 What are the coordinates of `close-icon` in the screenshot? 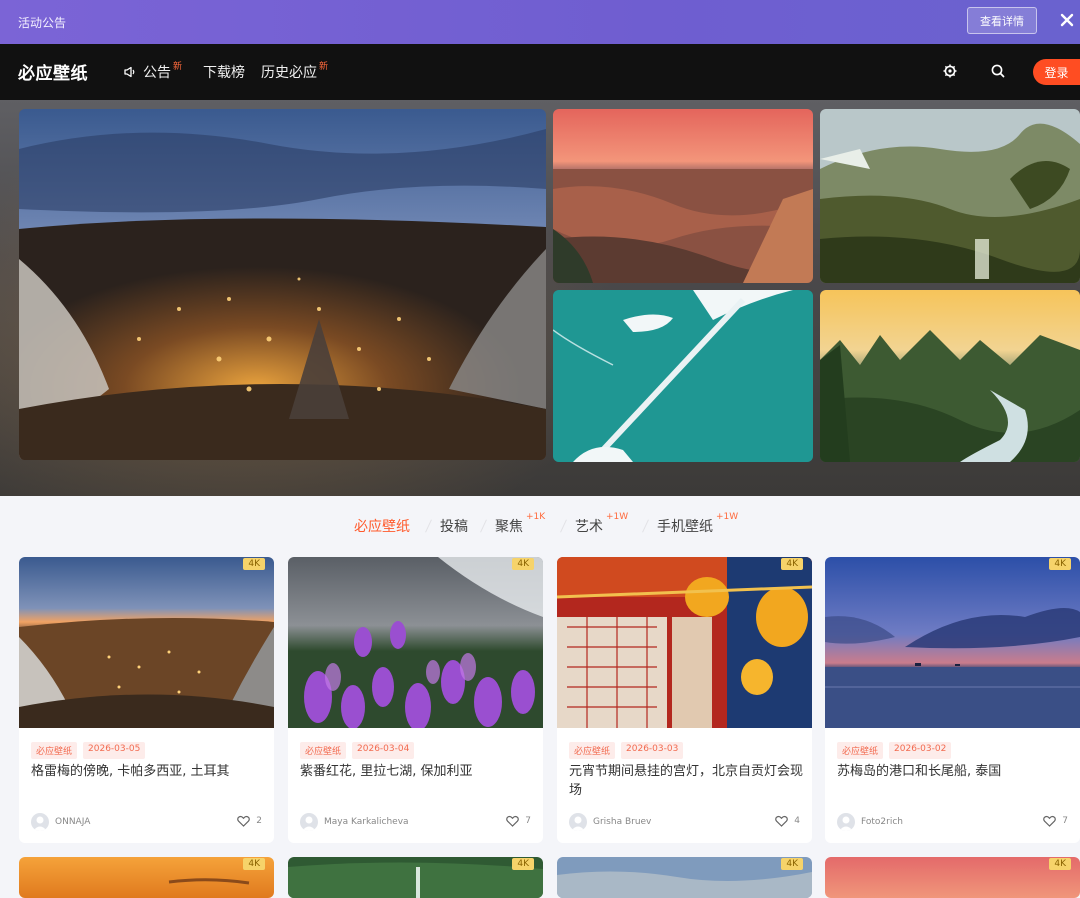 It's located at (1067, 20).